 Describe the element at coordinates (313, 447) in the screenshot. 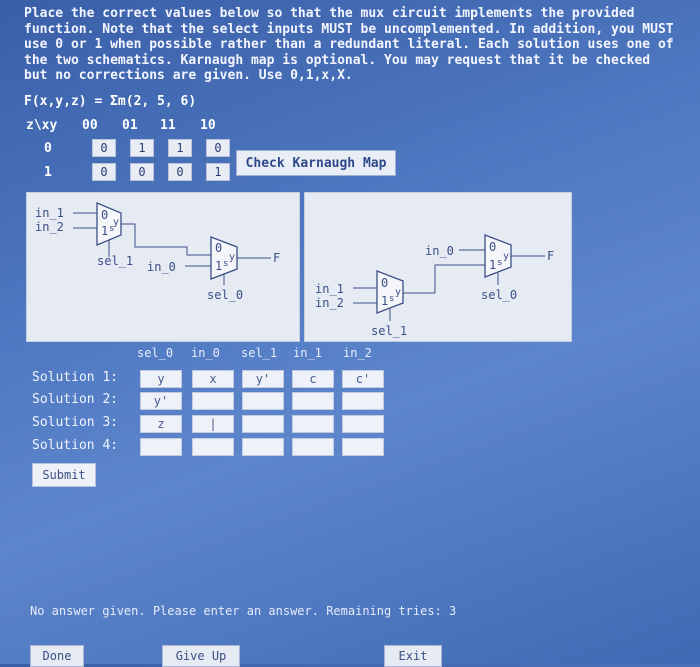

I see `solution4-in1-input` at that location.